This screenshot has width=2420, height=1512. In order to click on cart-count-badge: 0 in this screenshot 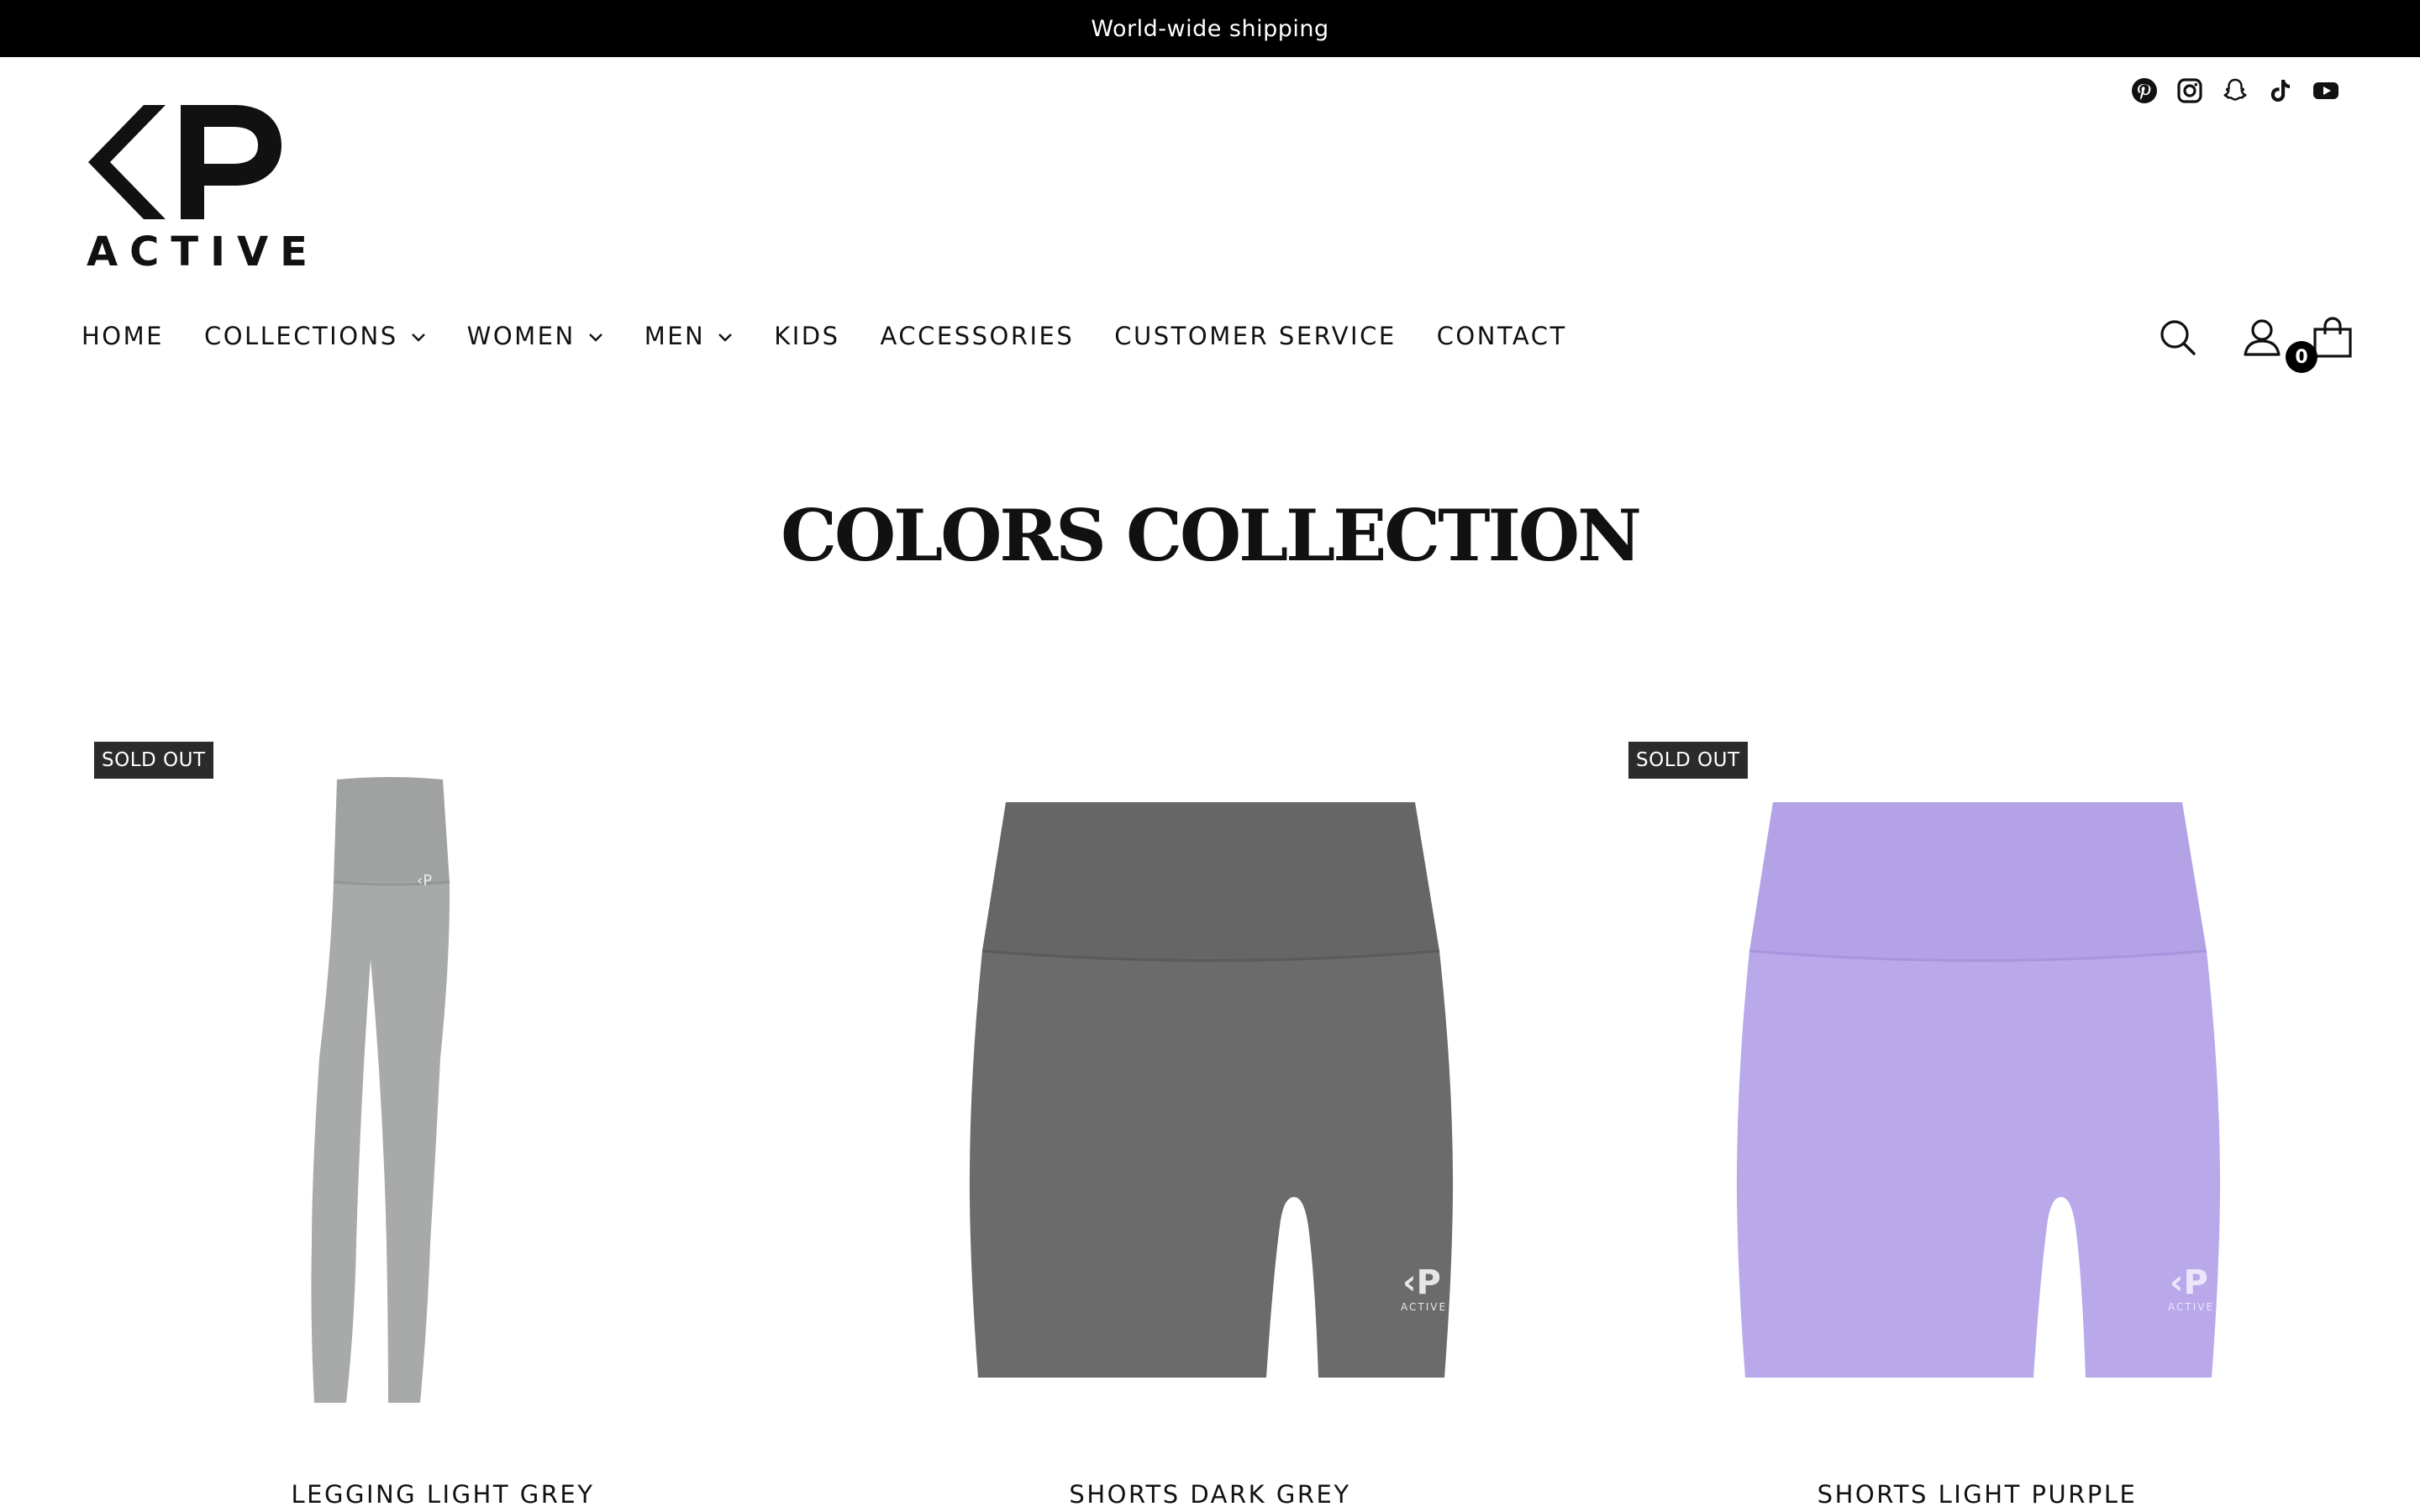, I will do `click(2301, 357)`.